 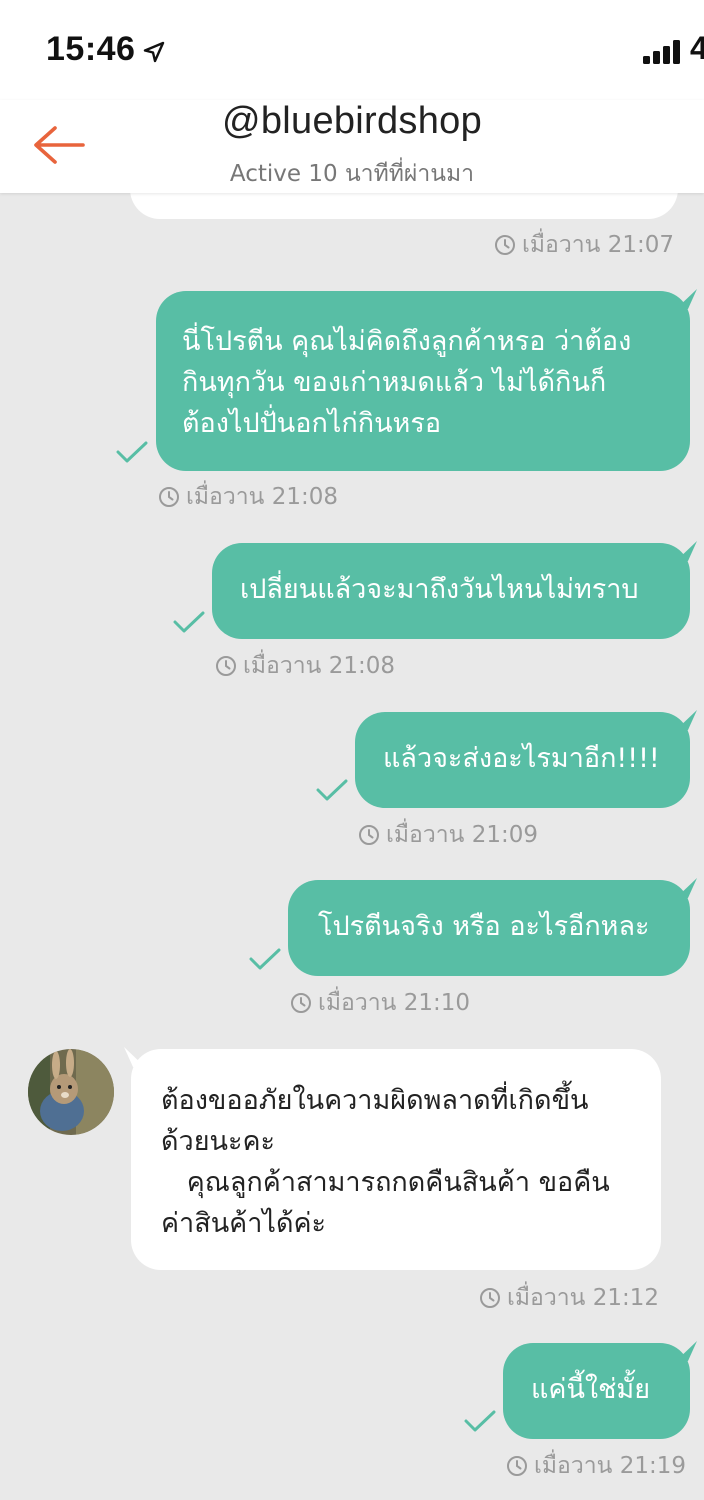 What do you see at coordinates (352, 174) in the screenshot?
I see `active-status: Active 10 นาทีที่ผ่านมา` at bounding box center [352, 174].